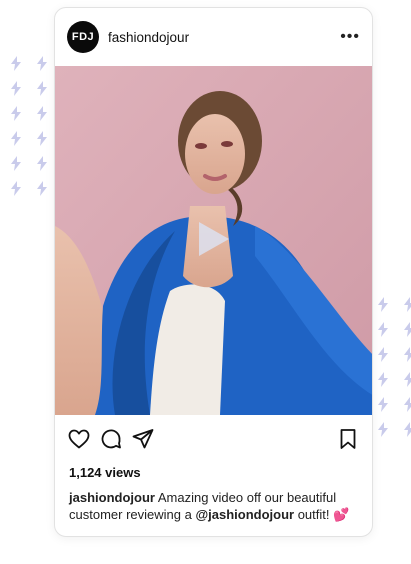  I want to click on view-count: 1,124 views, so click(105, 472).